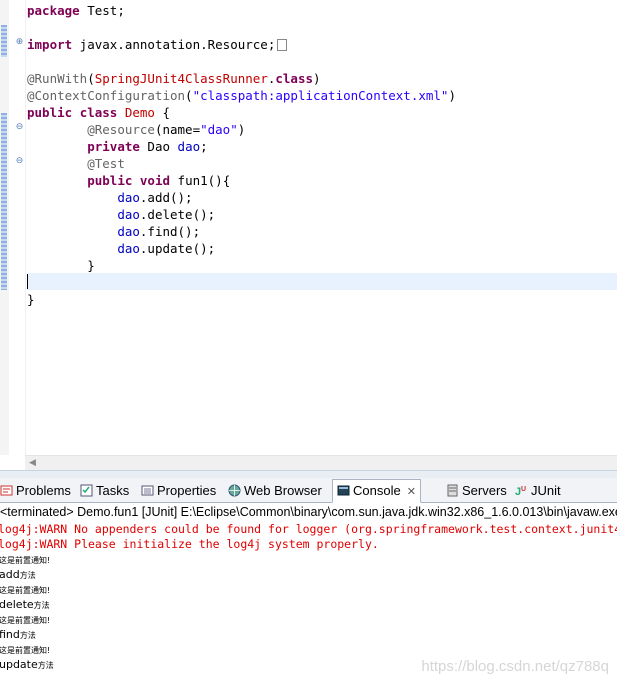 This screenshot has width=617, height=685. What do you see at coordinates (322, 112) in the screenshot?
I see `code-line: public class Demo {` at bounding box center [322, 112].